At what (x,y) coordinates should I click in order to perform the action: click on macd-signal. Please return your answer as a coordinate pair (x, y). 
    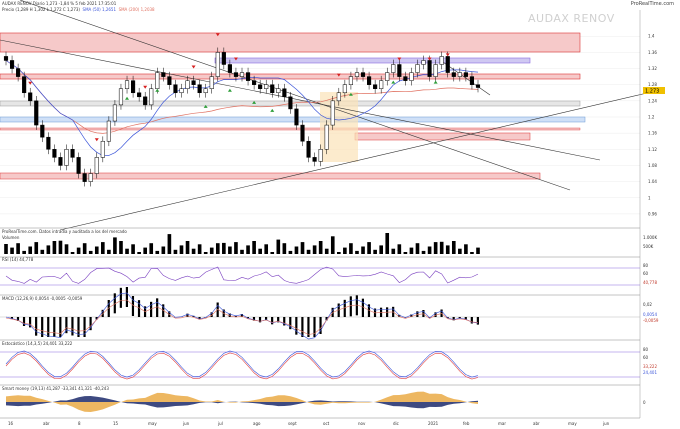
    Looking at the image, I should click on (242, 317).